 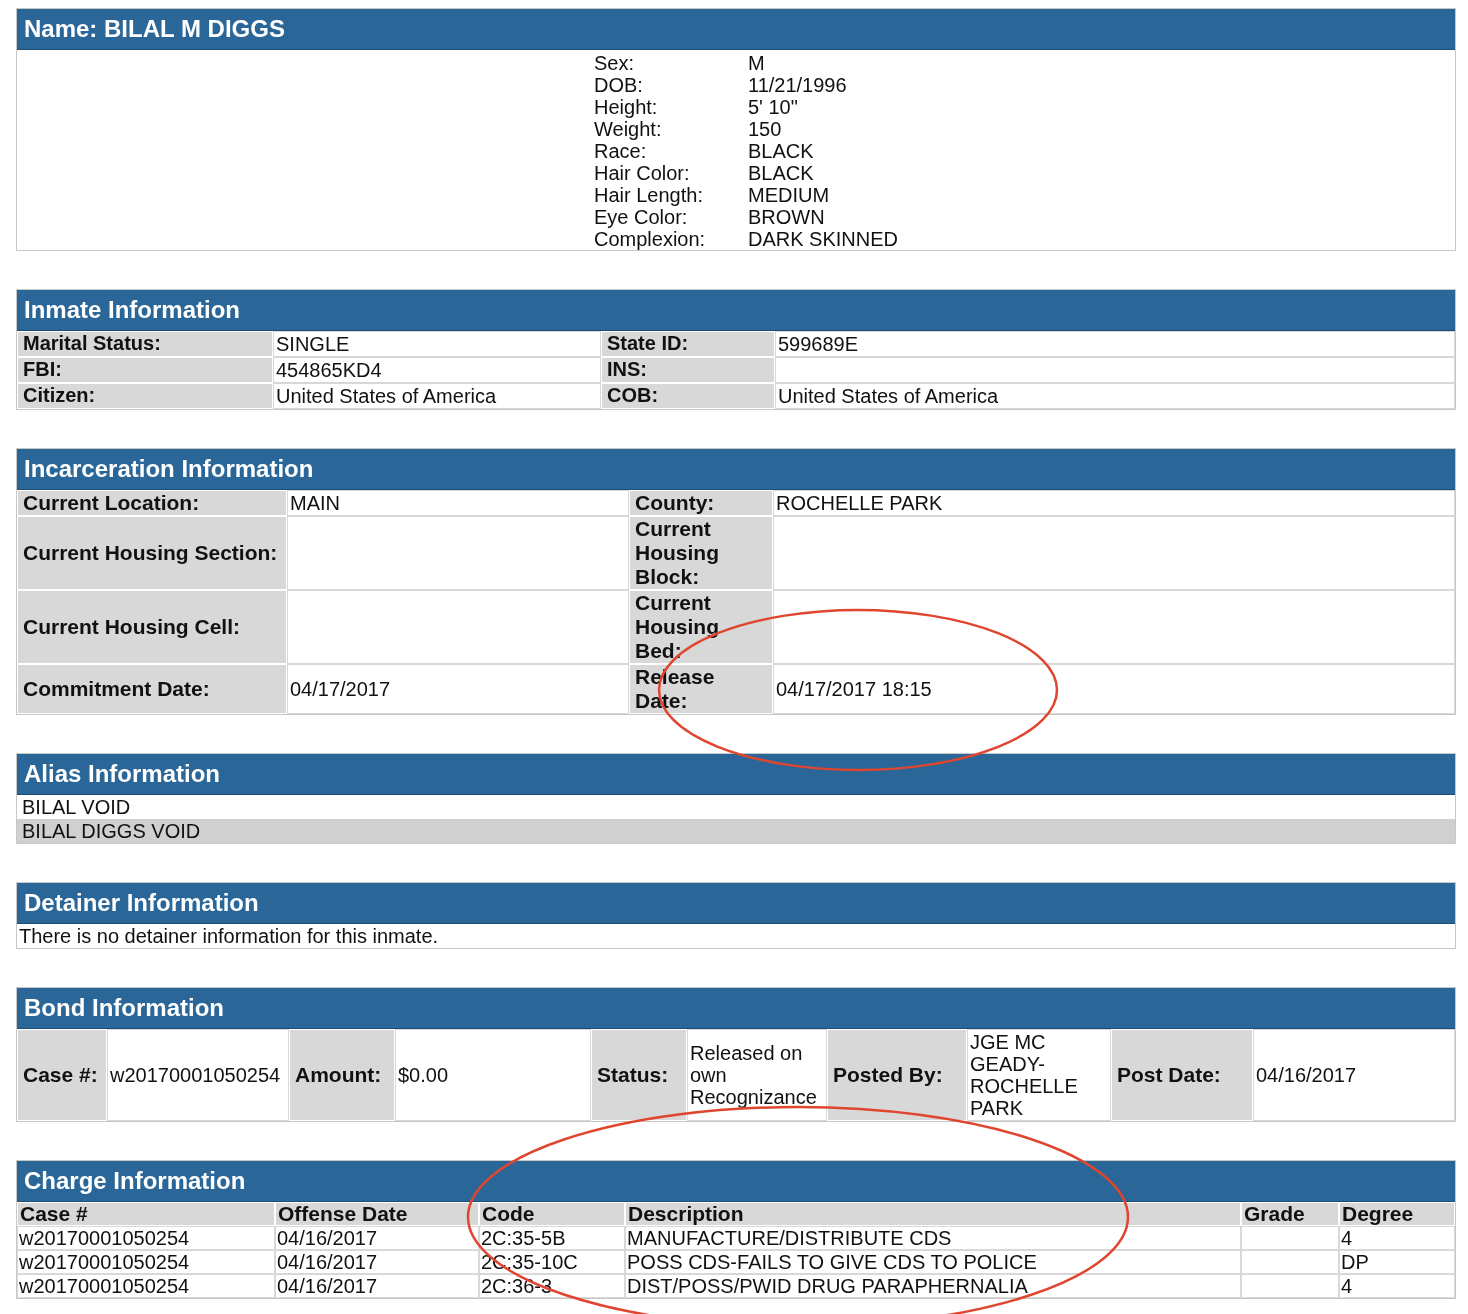 I want to click on field-label: Weight:, so click(x=628, y=129).